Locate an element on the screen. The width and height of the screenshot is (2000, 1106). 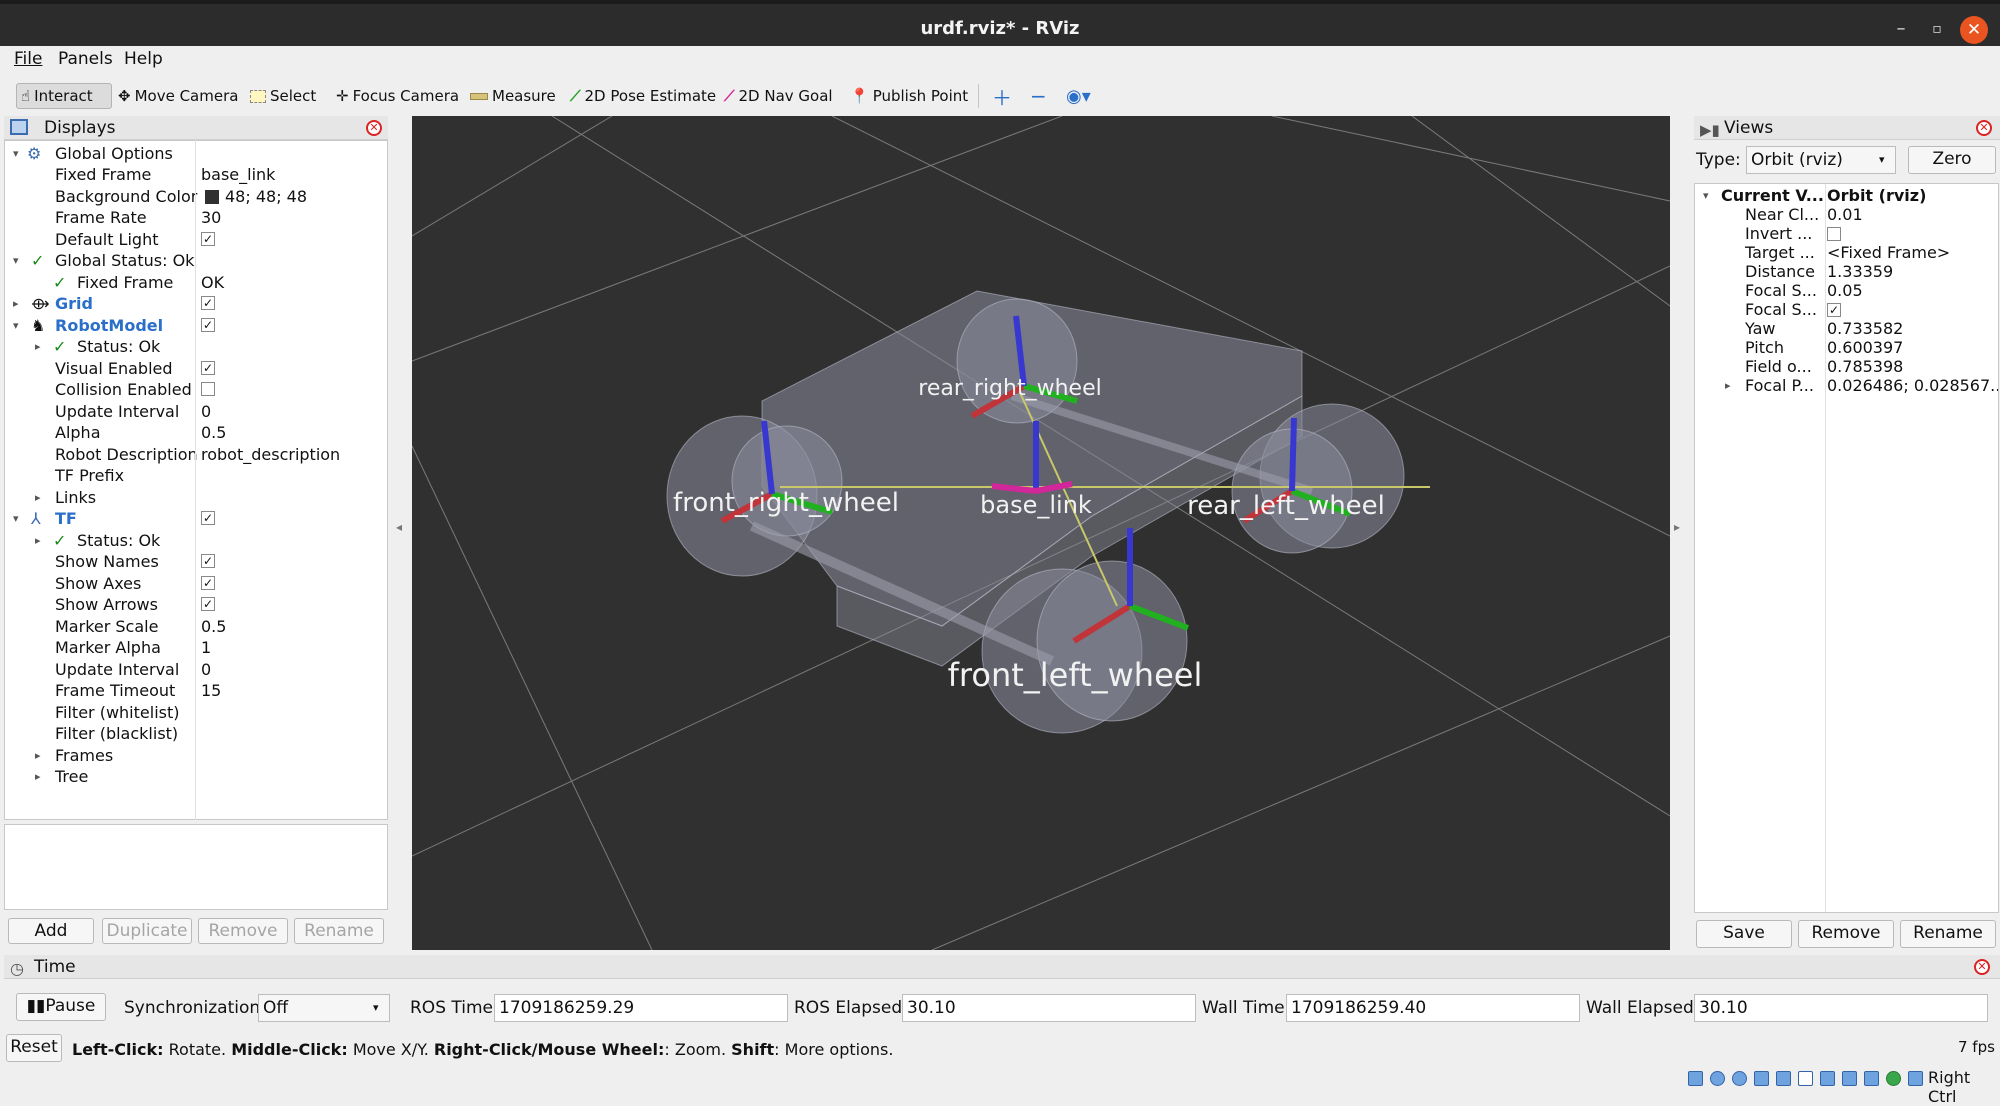
close-displays-icon: ✕ is located at coordinates (374, 128).